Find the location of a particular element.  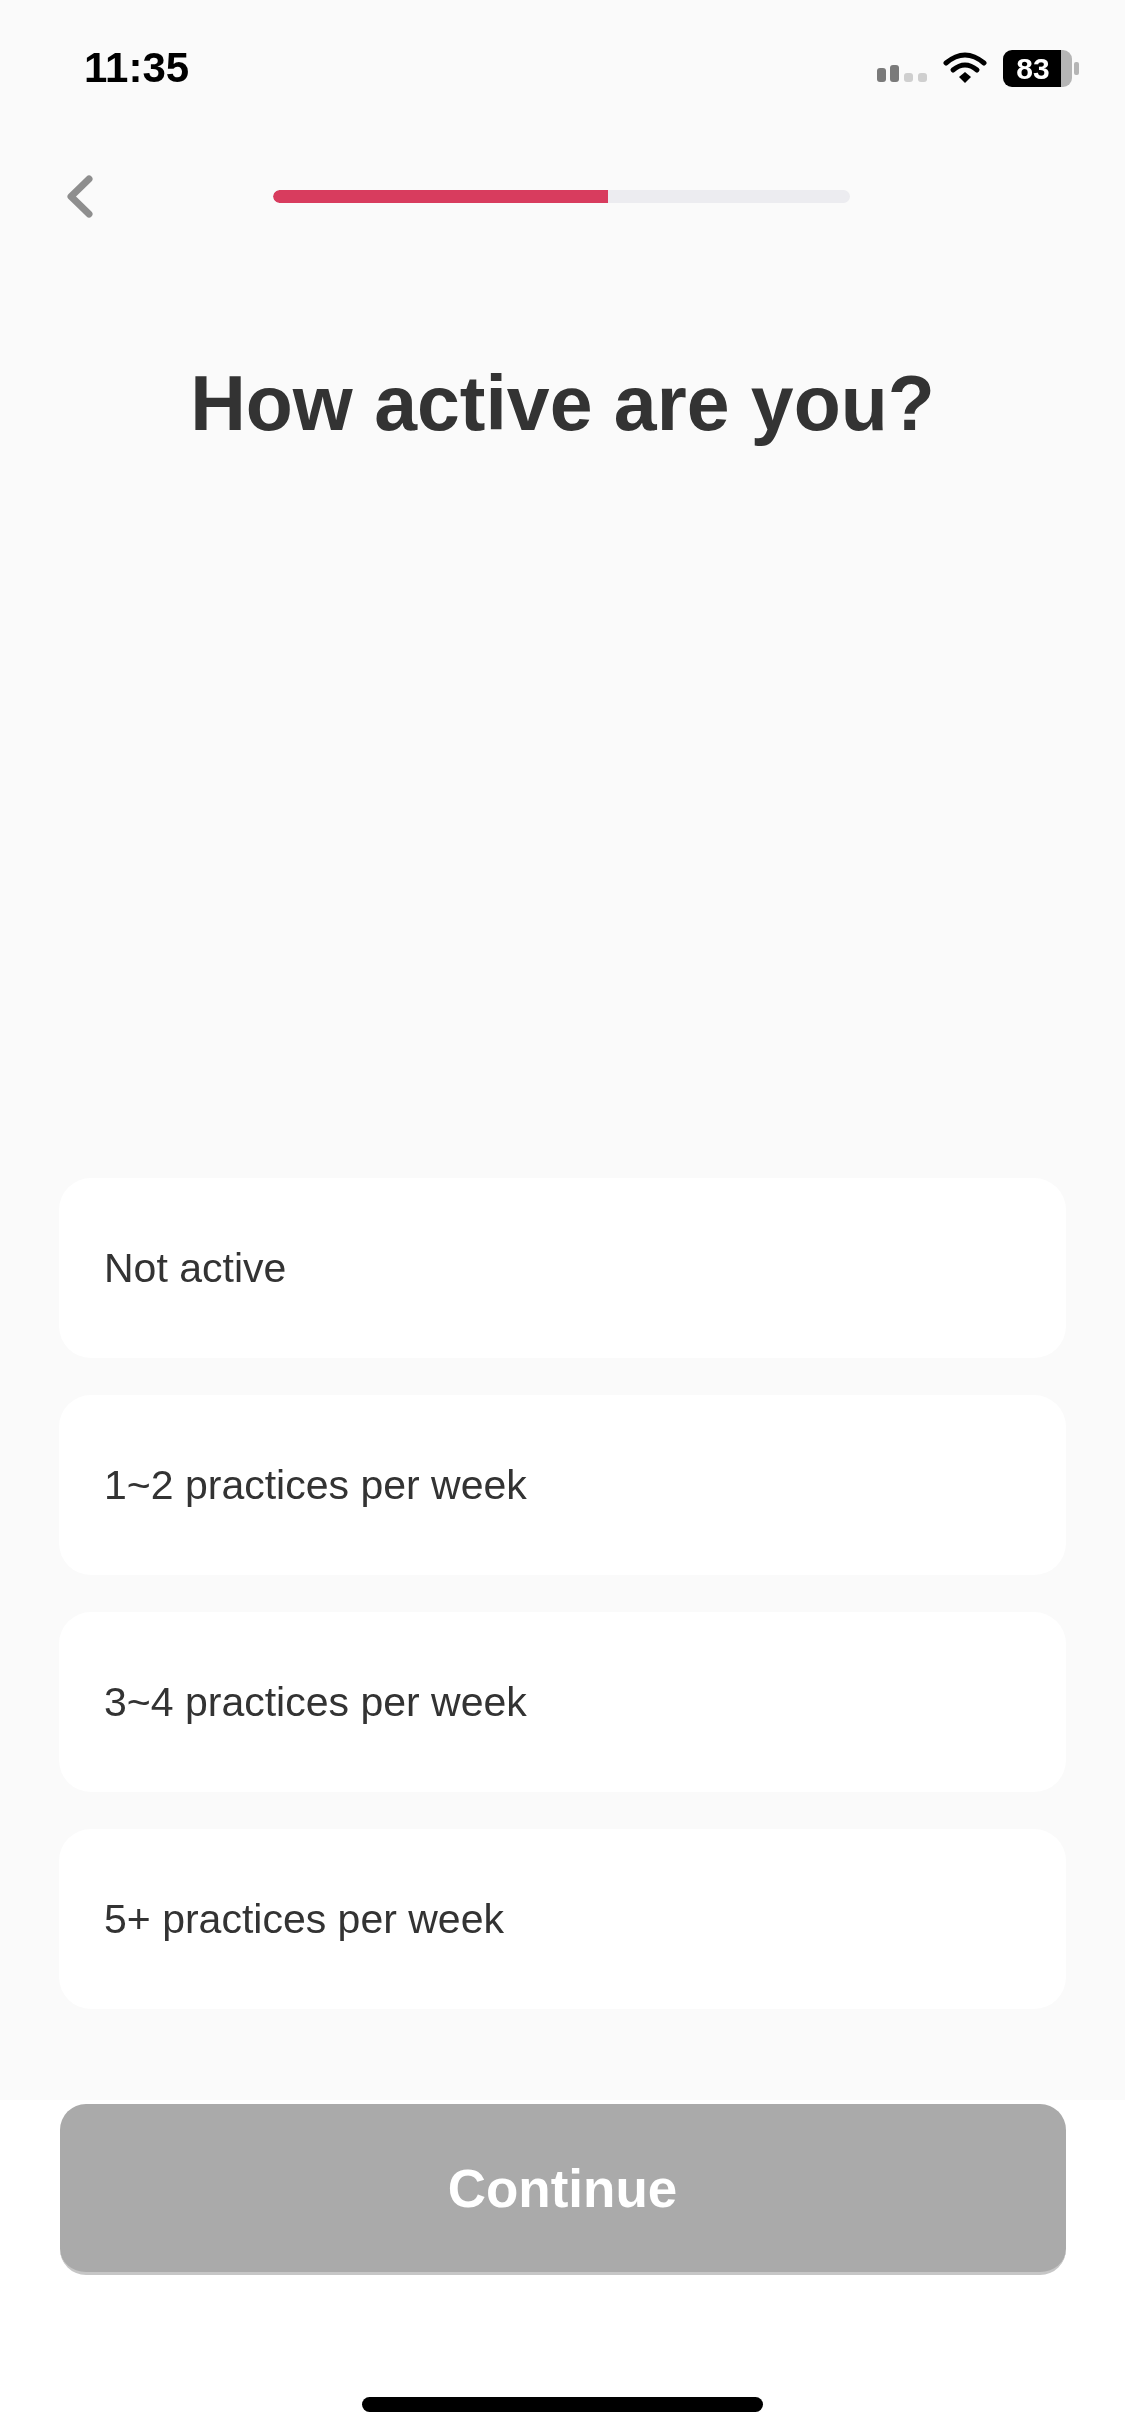

wifi-icon is located at coordinates (965, 68).